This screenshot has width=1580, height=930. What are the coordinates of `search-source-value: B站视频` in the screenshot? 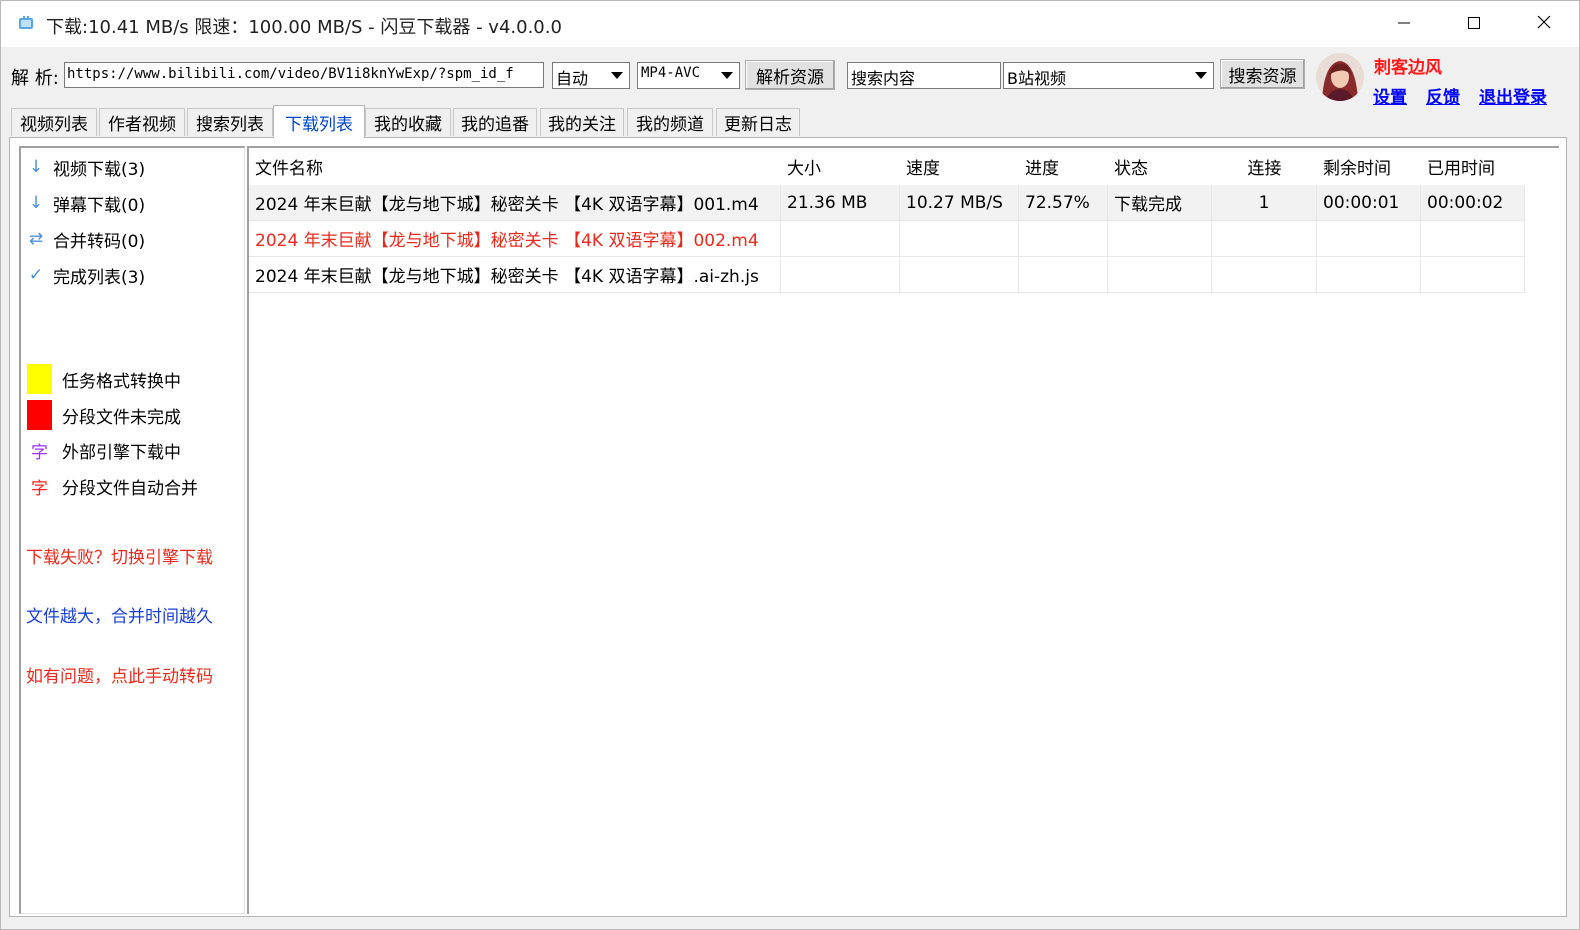 It's located at (1036, 78).